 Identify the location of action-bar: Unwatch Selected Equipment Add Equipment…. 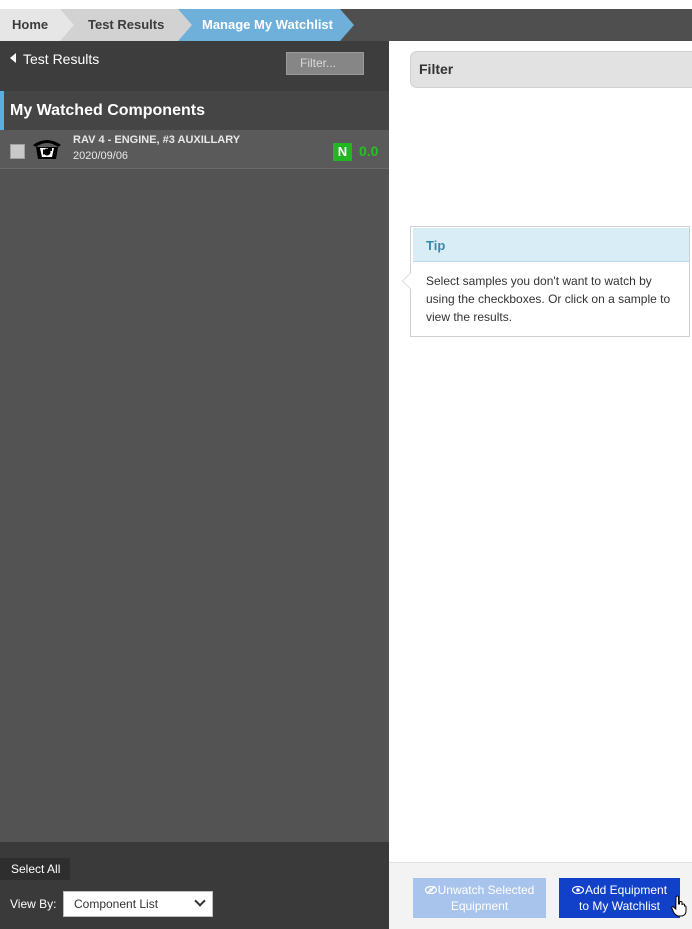
(540, 895).